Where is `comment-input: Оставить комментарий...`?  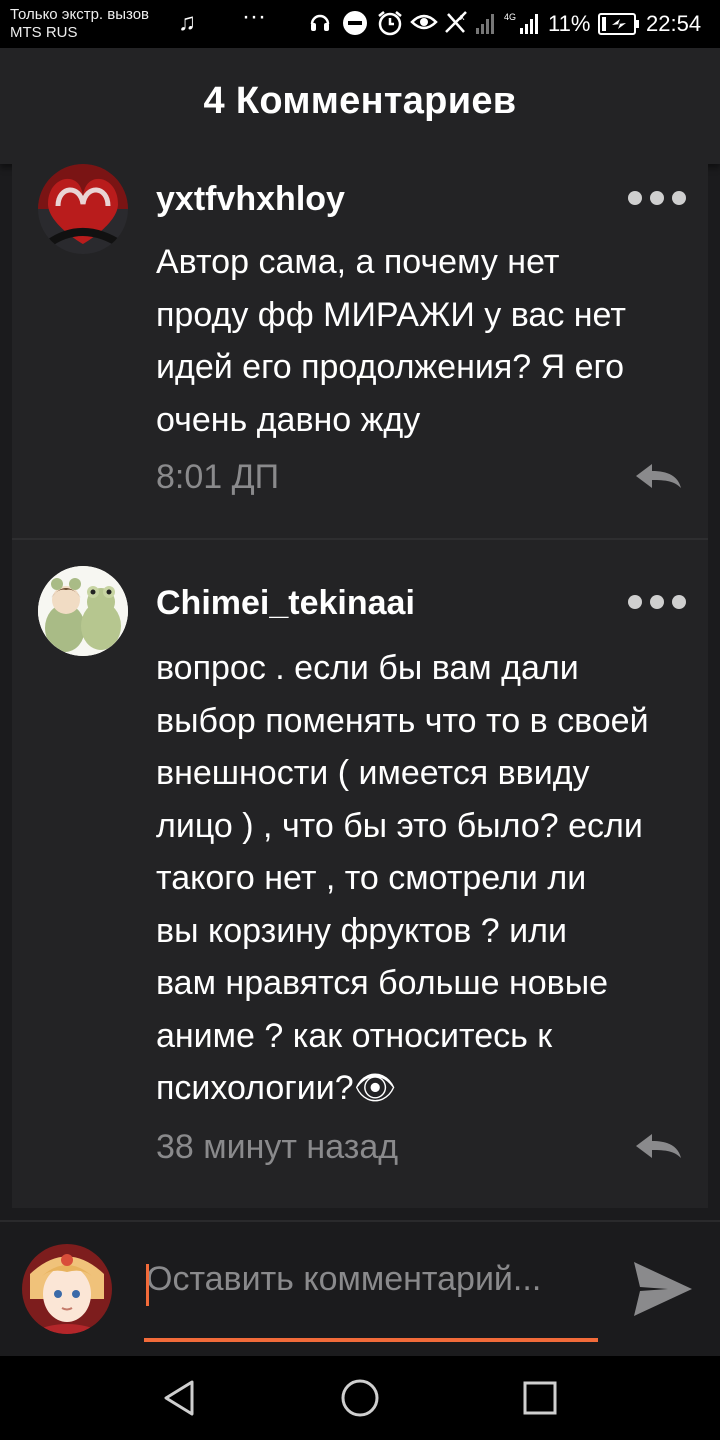
comment-input: Оставить комментарий... is located at coordinates (372, 1282).